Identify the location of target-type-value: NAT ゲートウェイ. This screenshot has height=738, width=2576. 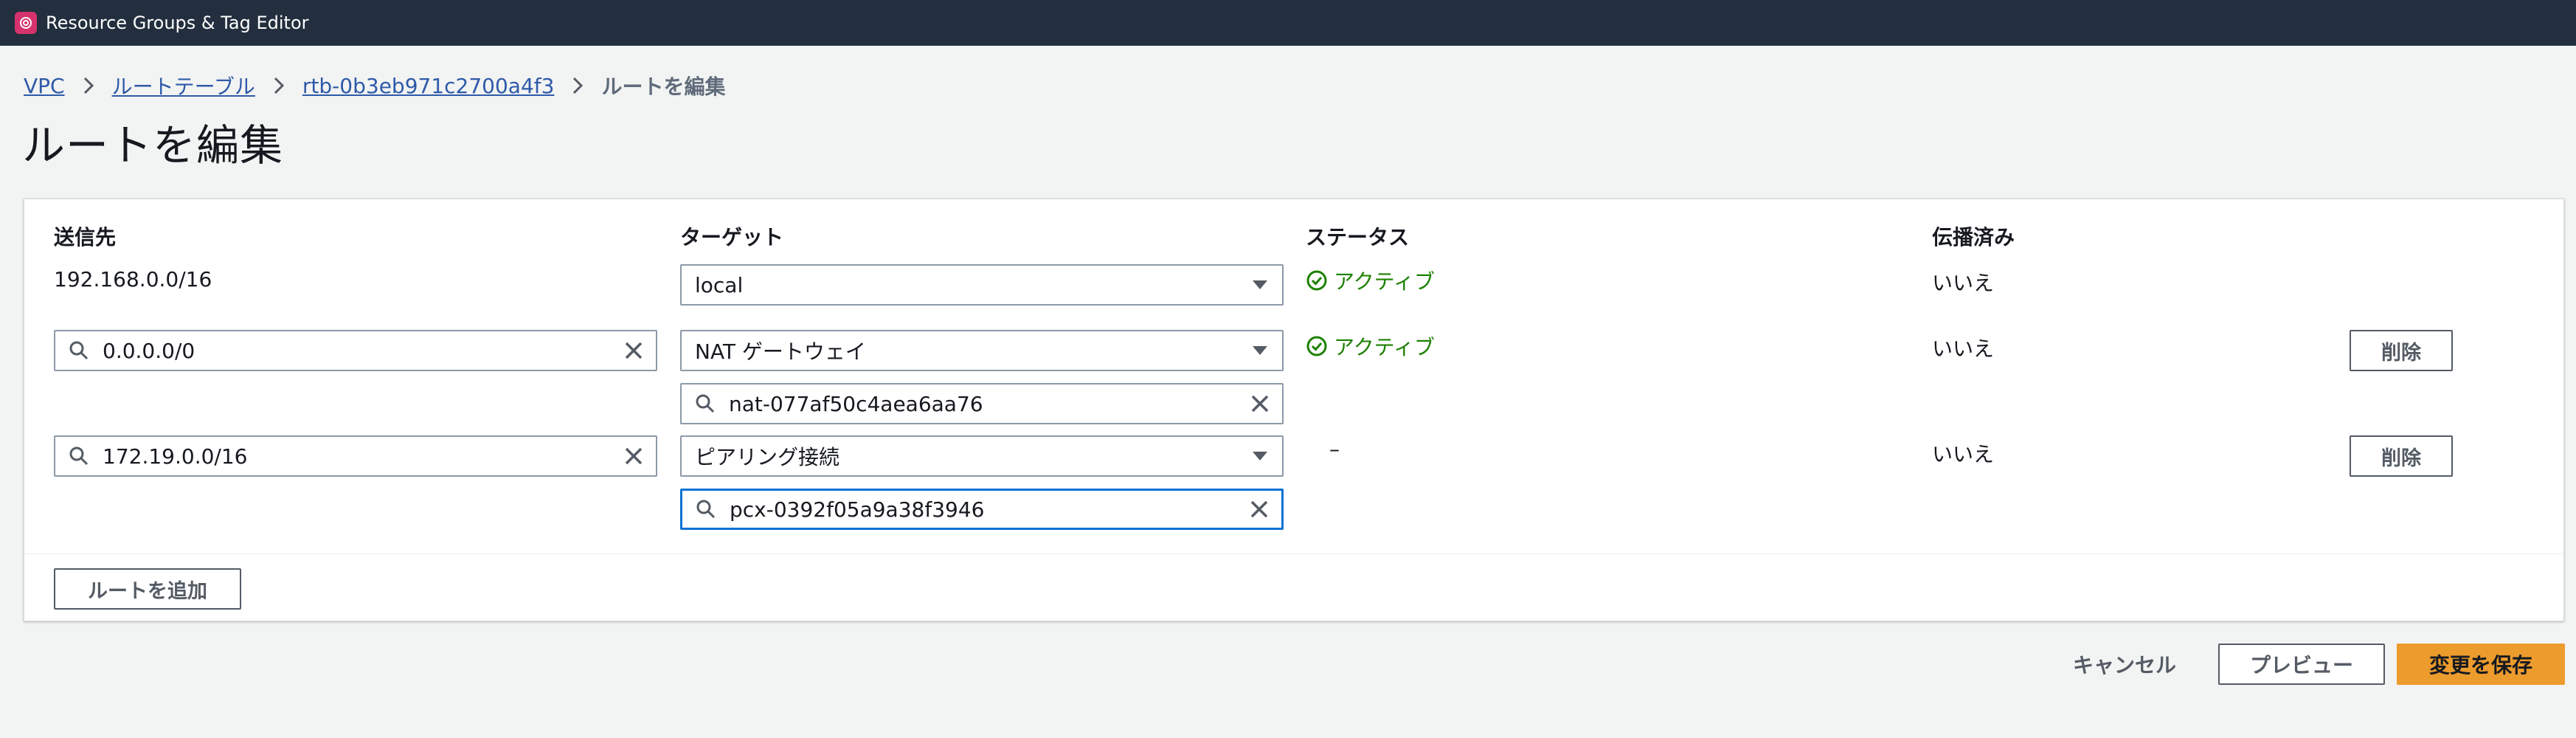
(781, 351).